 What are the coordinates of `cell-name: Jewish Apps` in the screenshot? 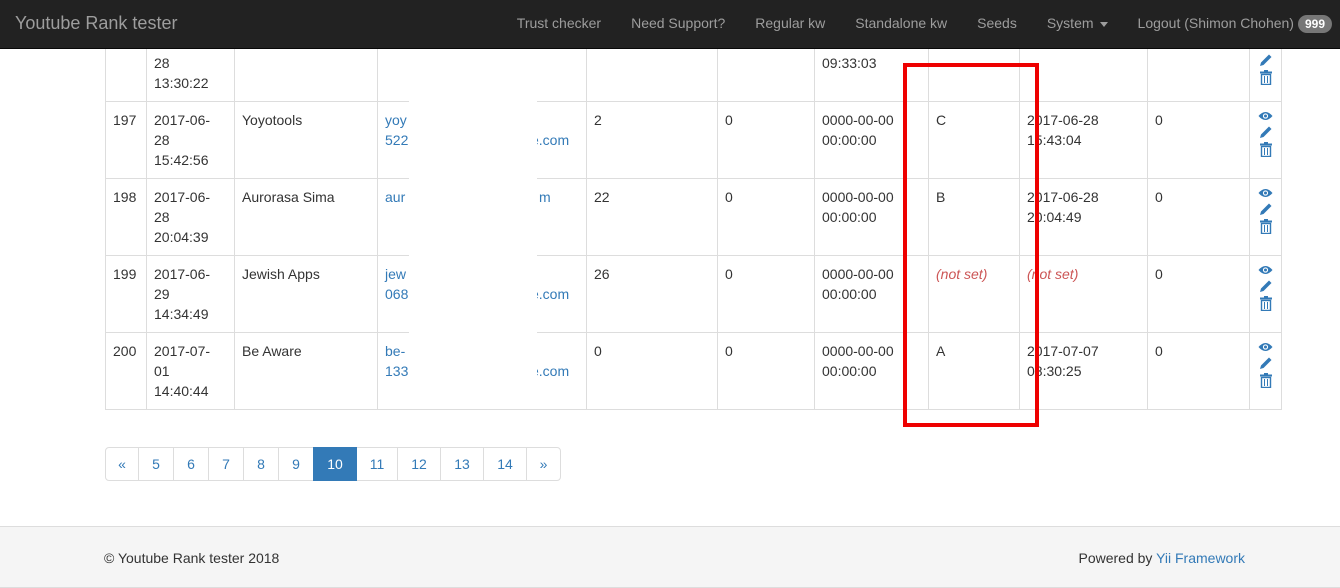 It's located at (306, 294).